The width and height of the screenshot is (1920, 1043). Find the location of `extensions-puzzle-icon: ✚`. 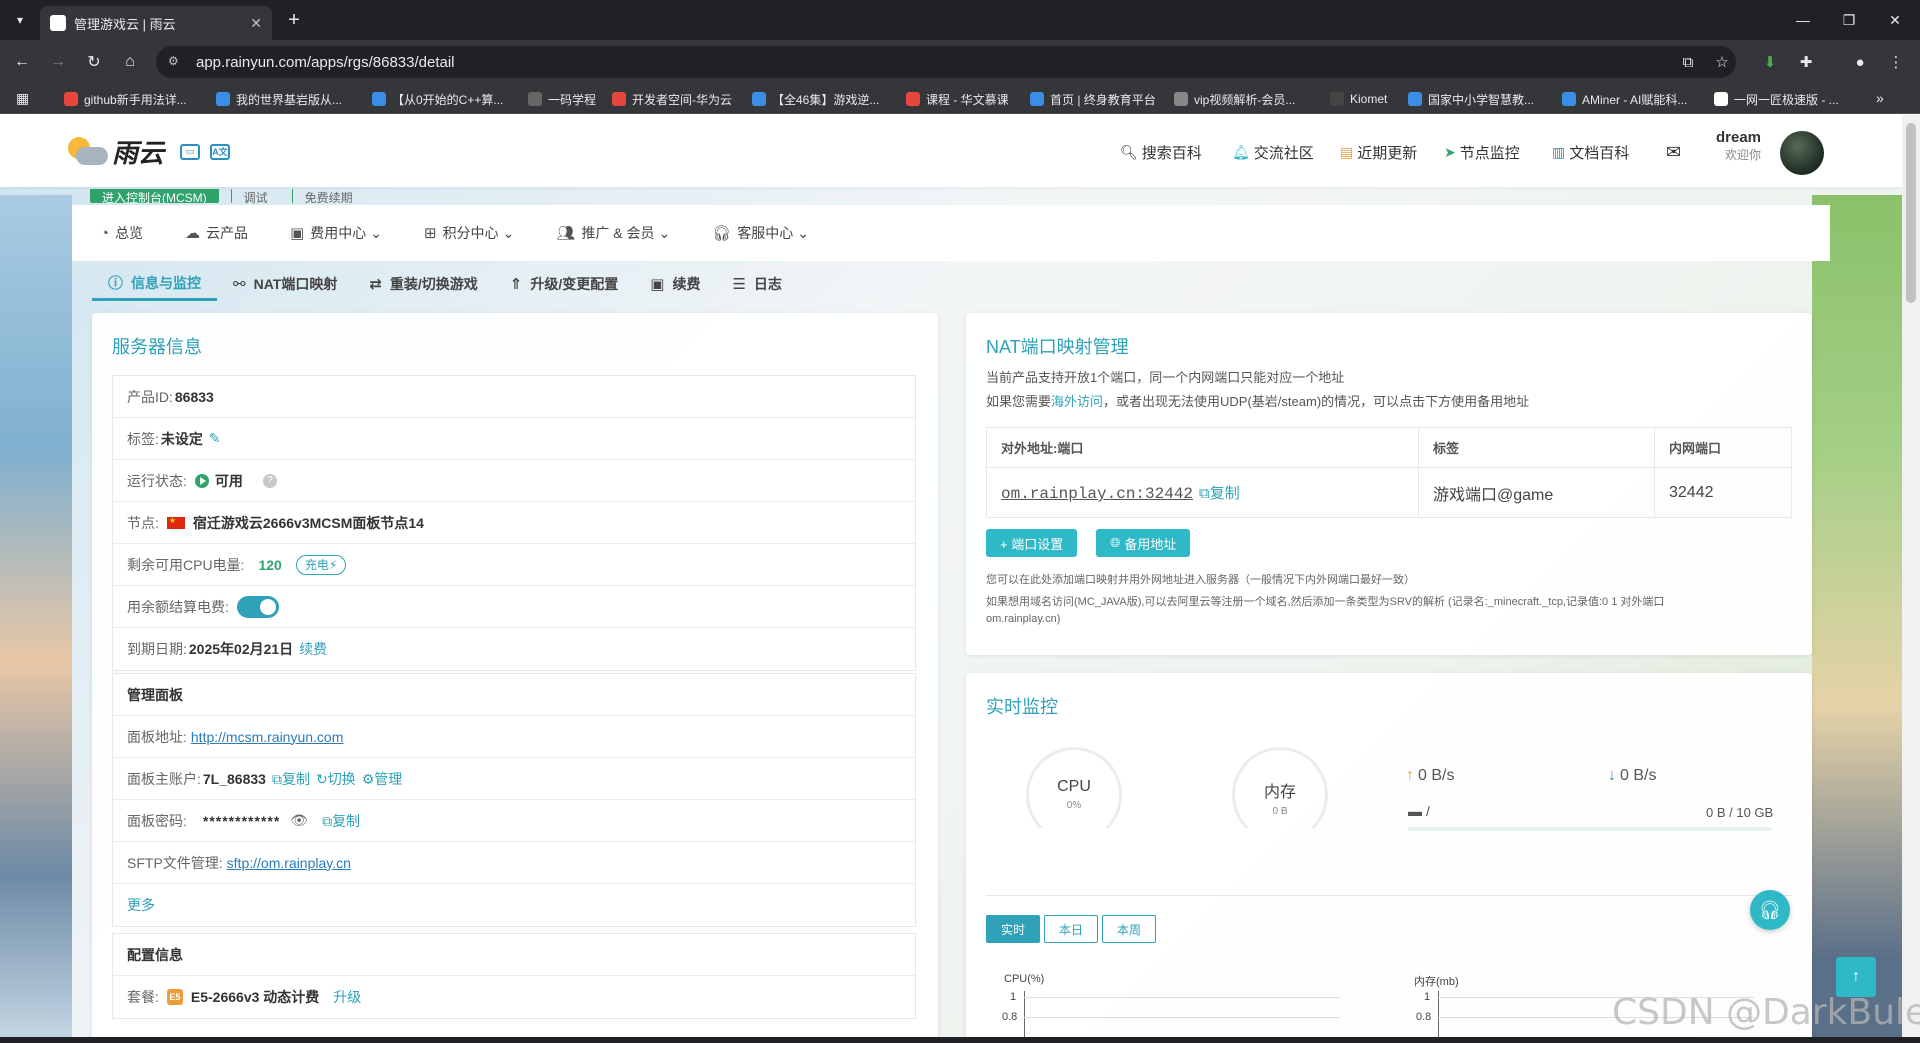

extensions-puzzle-icon: ✚ is located at coordinates (1806, 62).